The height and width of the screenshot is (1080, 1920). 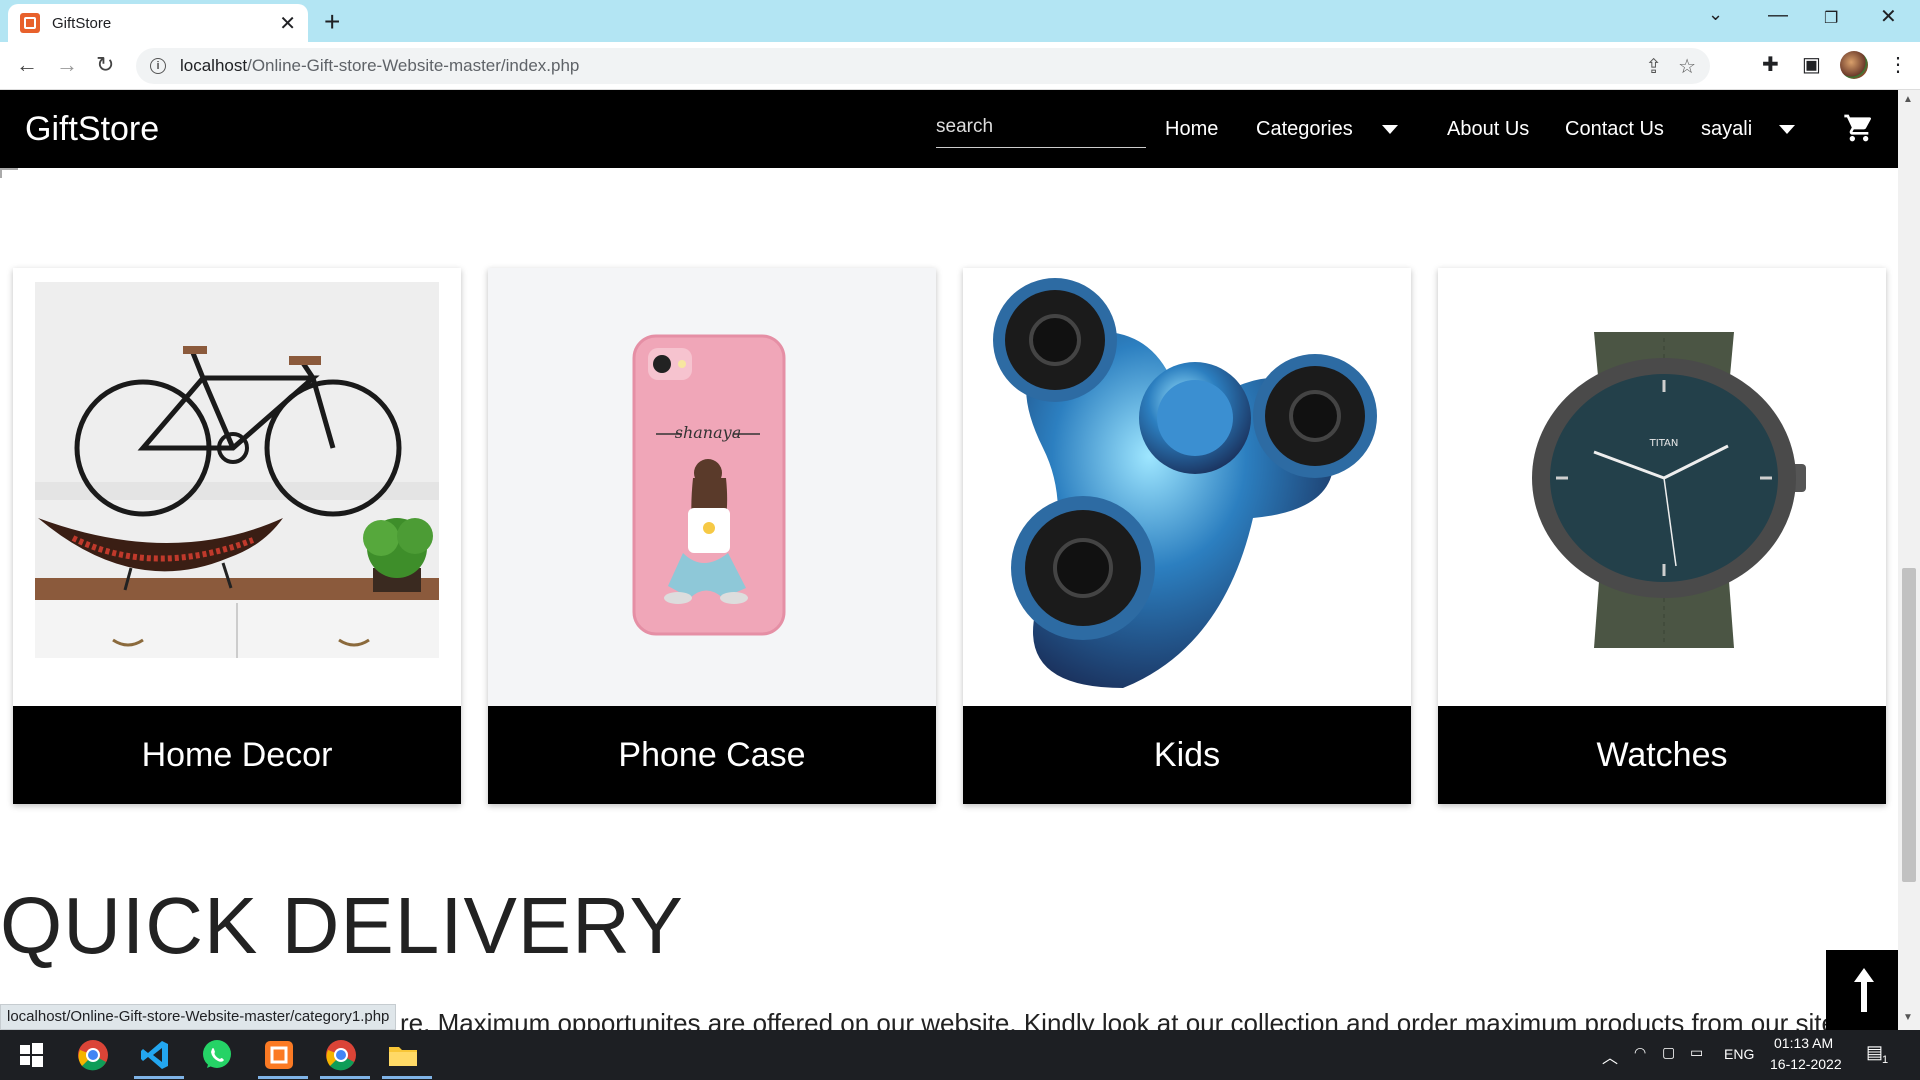 What do you see at coordinates (1304, 129) in the screenshot?
I see `nav-categories: Categories` at bounding box center [1304, 129].